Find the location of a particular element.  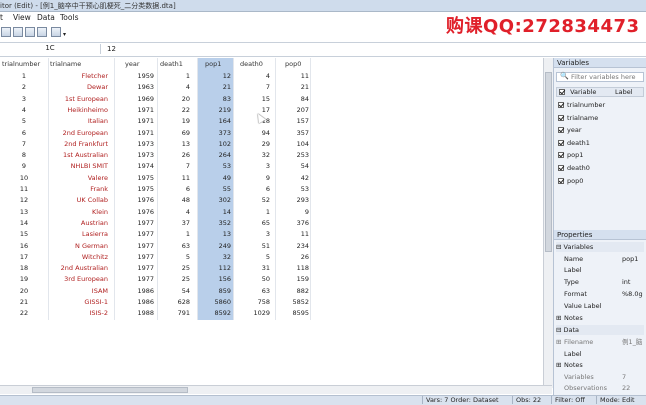

table-cell: 12 is located at coordinates (214, 76).